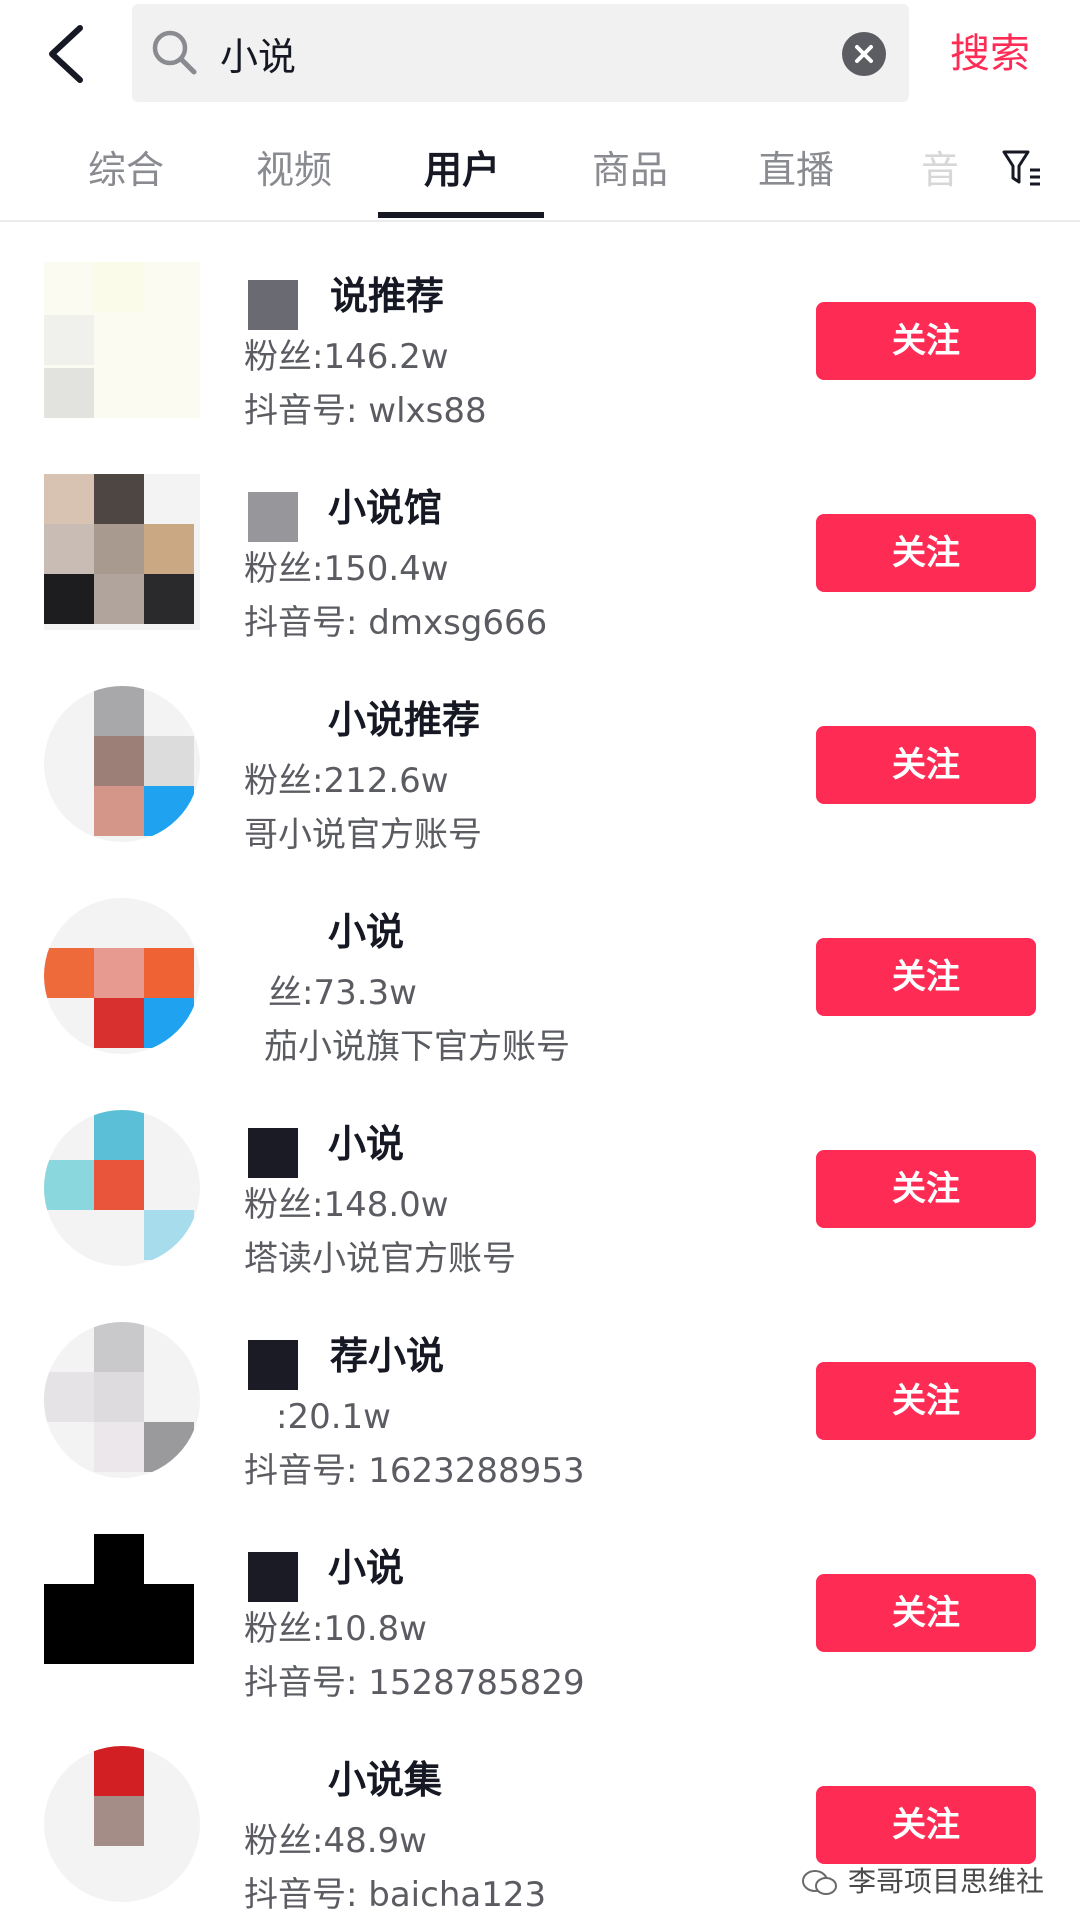  I want to click on tab-live: 直播, so click(796, 170).